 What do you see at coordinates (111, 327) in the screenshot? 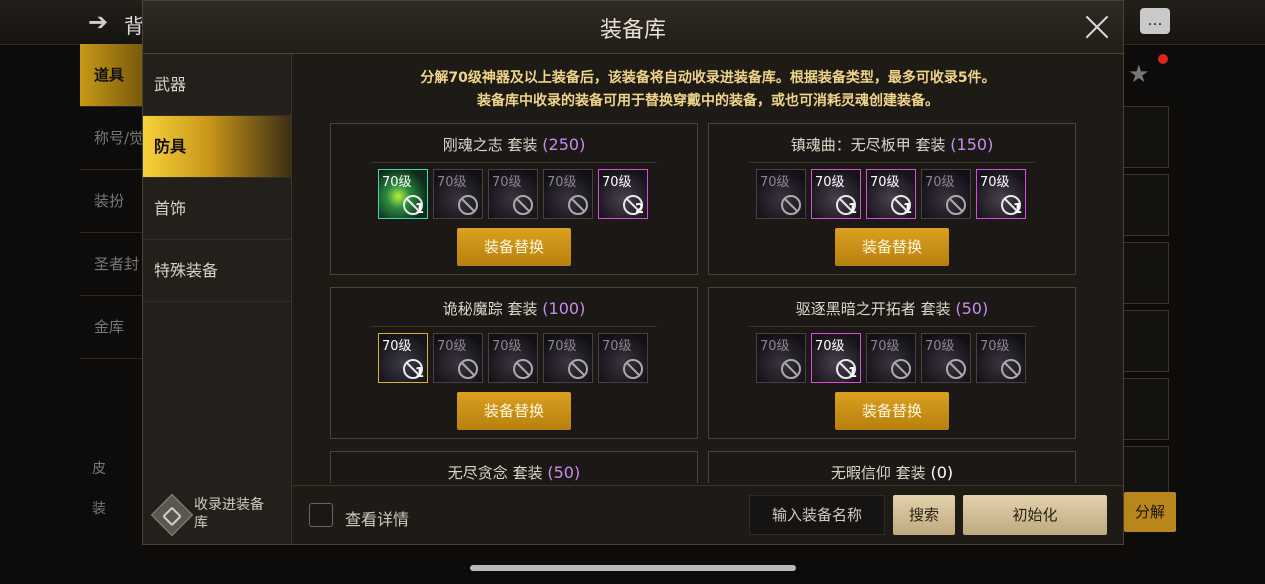
I see `bg-sidebar-item: 金库` at bounding box center [111, 327].